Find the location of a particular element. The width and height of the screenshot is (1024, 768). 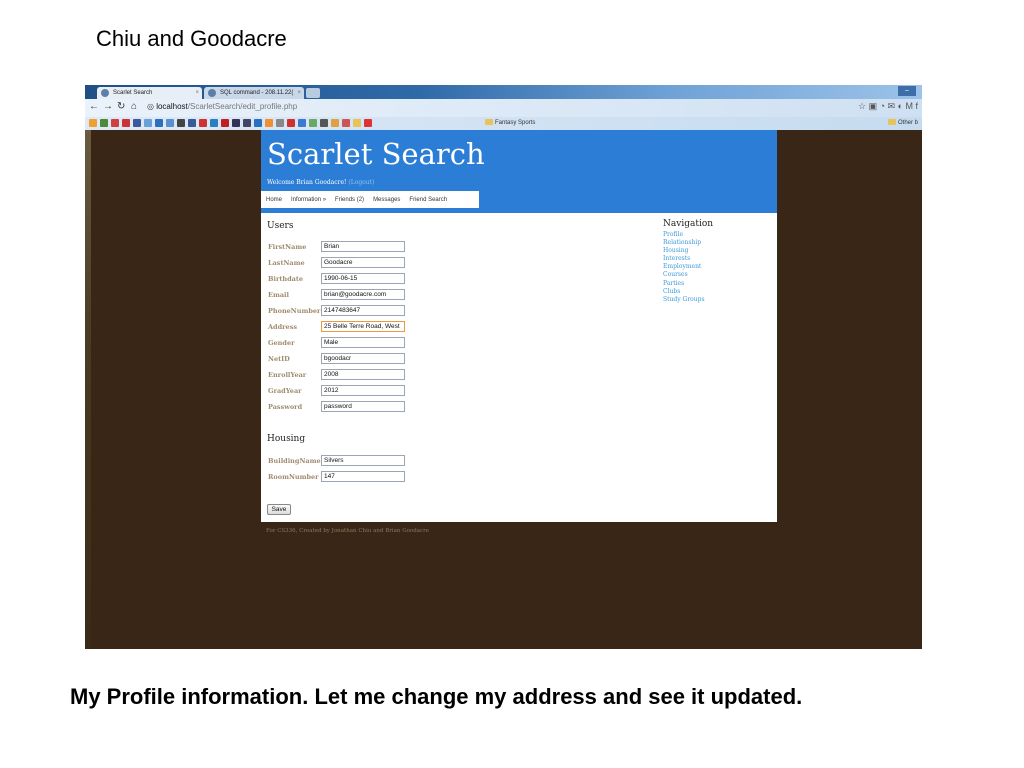

url-path: /ScarletSearch/edit_profile.php is located at coordinates (242, 106).